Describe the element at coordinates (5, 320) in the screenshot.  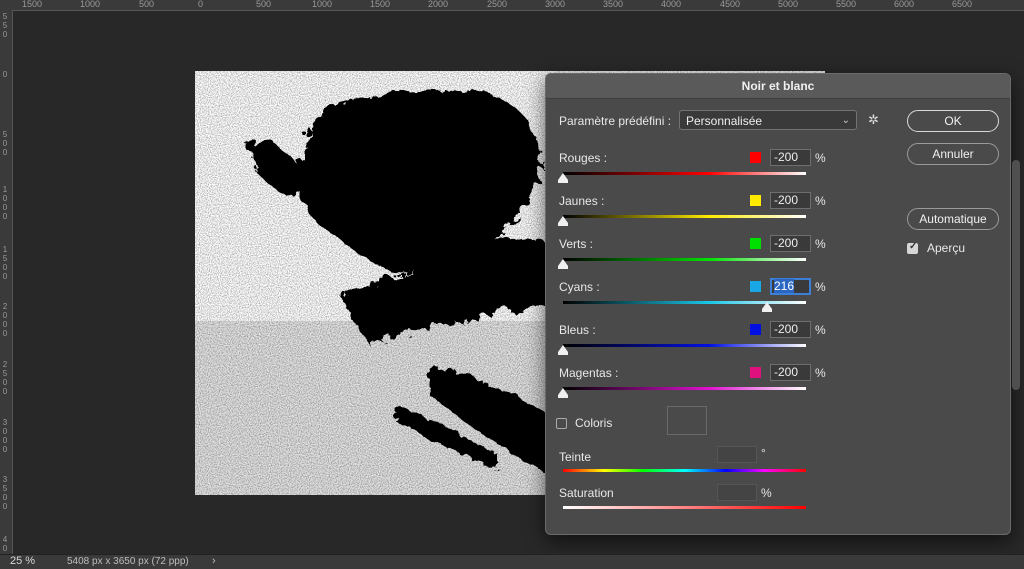
I see `ruler-label: 2 0 0 0` at that location.